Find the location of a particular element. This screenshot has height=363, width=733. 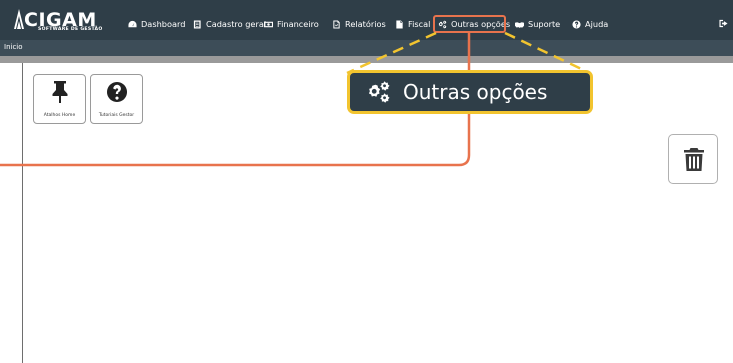

nav-item-relatorios: Relatórios is located at coordinates (359, 24).